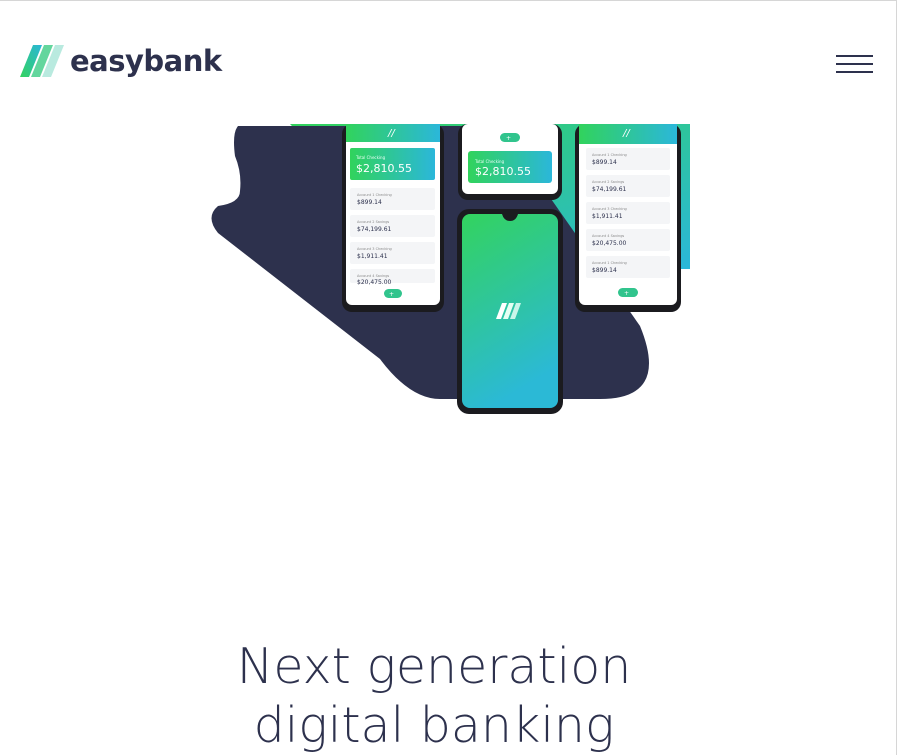  I want to click on right-acct-1-name: Account 1 Checking, so click(609, 155).